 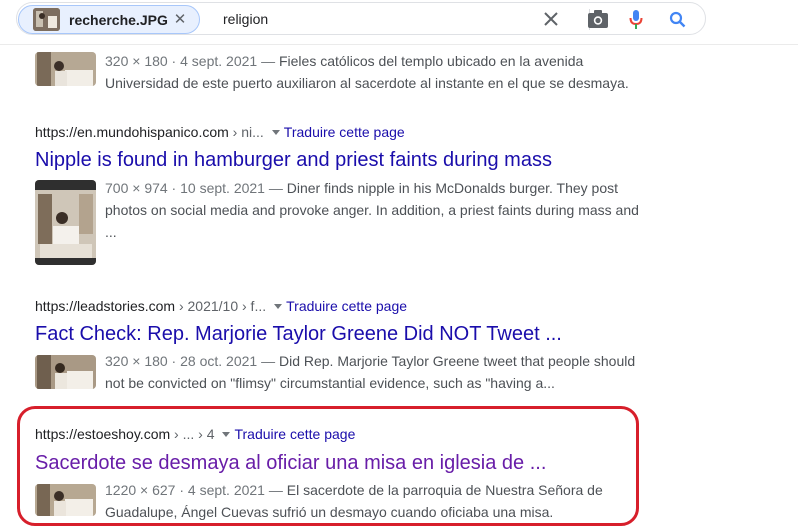 What do you see at coordinates (245, 19) in the screenshot?
I see `search-input: religion` at bounding box center [245, 19].